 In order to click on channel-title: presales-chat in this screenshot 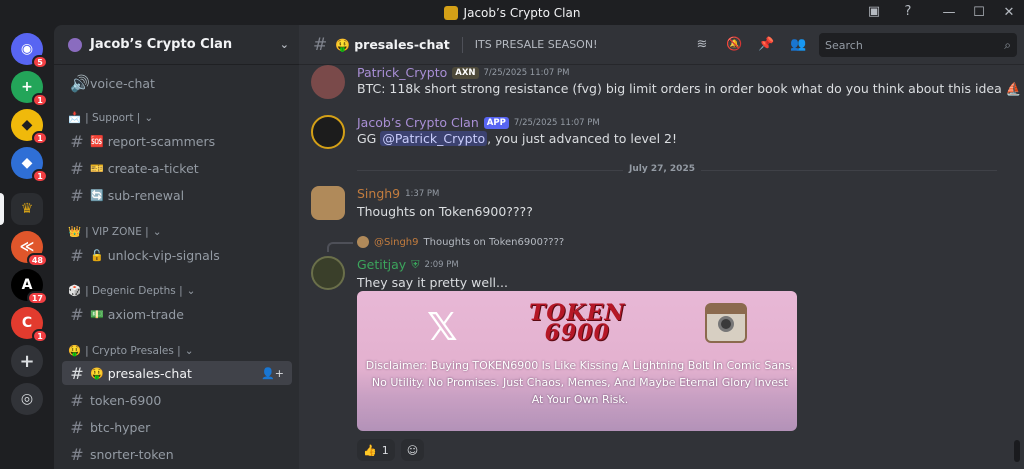, I will do `click(402, 44)`.